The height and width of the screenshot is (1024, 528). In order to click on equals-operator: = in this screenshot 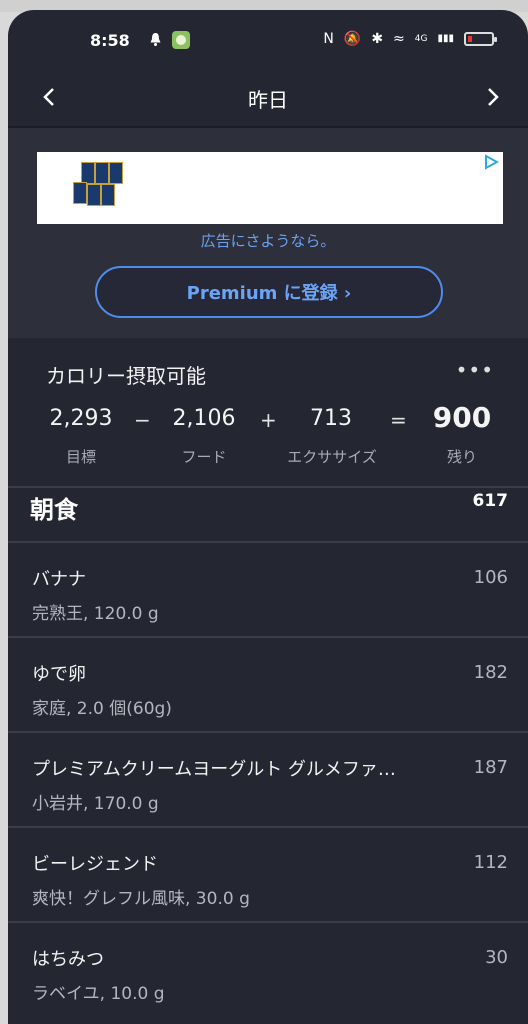, I will do `click(398, 420)`.